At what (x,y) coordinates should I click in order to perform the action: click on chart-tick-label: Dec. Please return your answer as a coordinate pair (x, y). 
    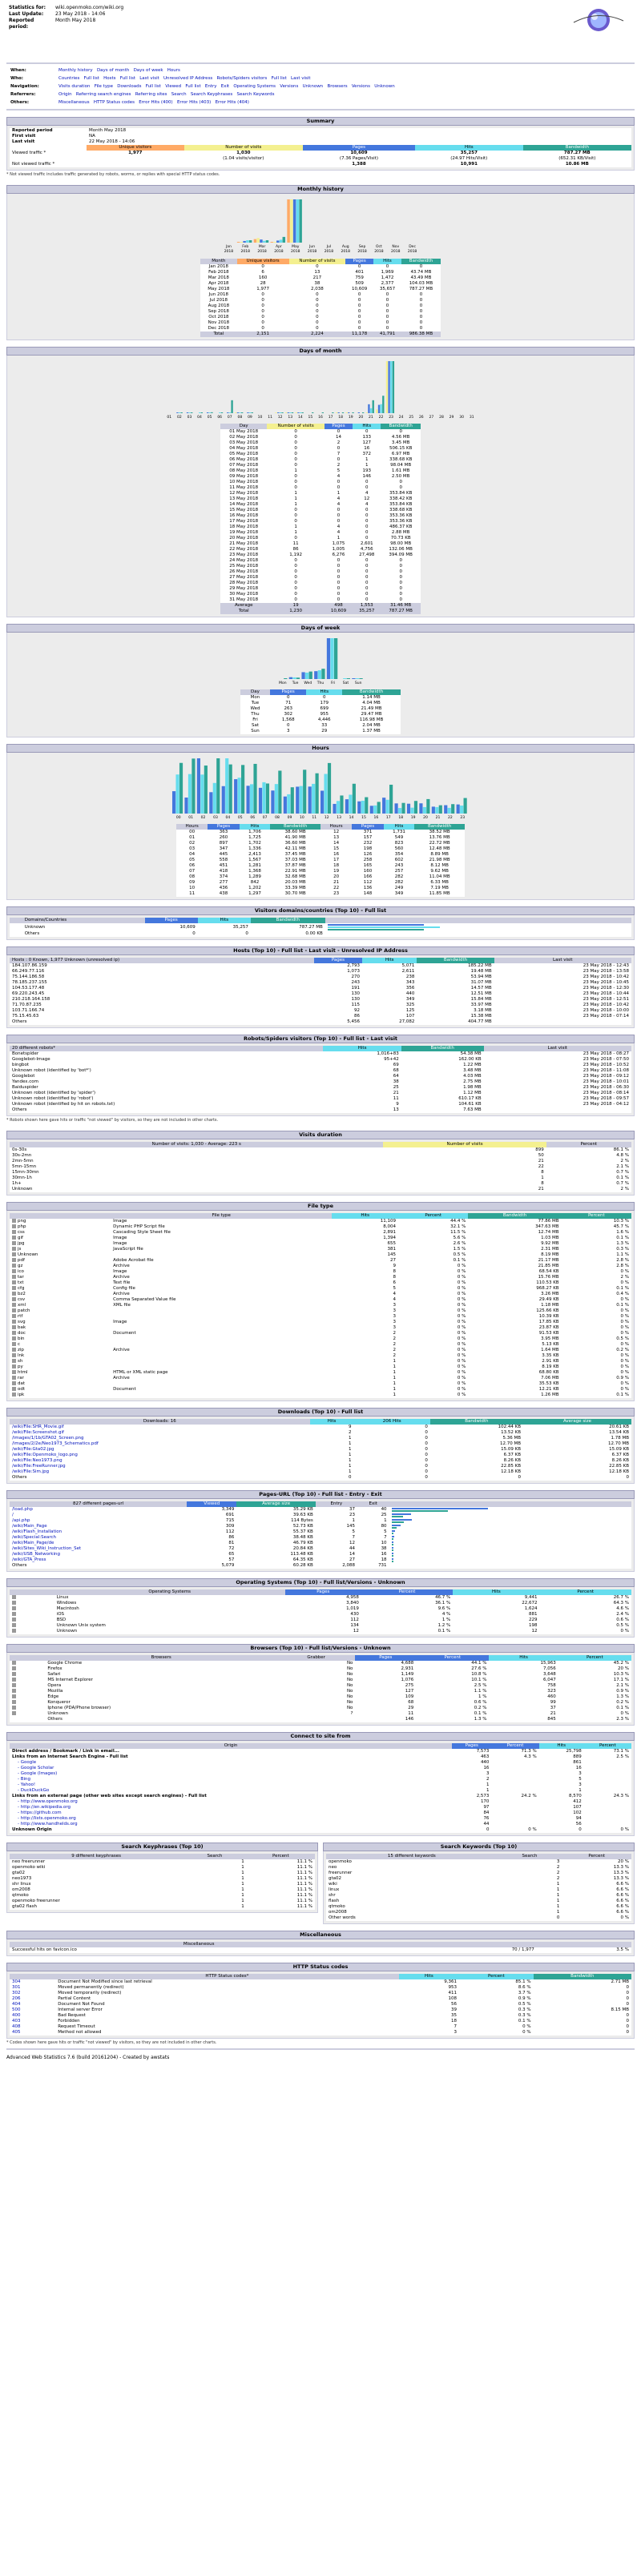
    Looking at the image, I should click on (413, 246).